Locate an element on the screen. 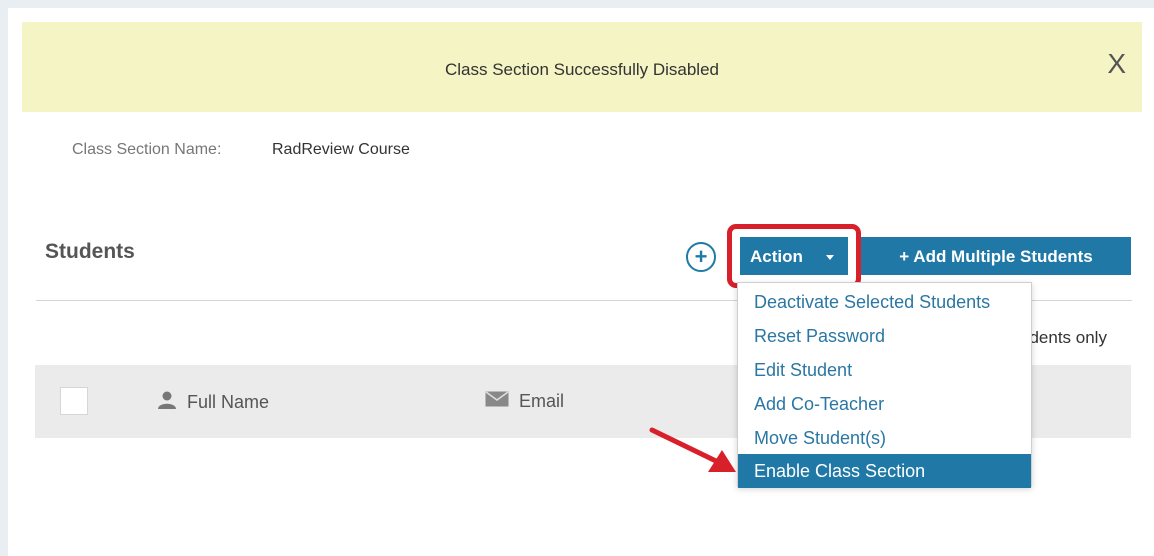 The width and height of the screenshot is (1154, 556). active-students-filter: udents only is located at coordinates (1063, 338).